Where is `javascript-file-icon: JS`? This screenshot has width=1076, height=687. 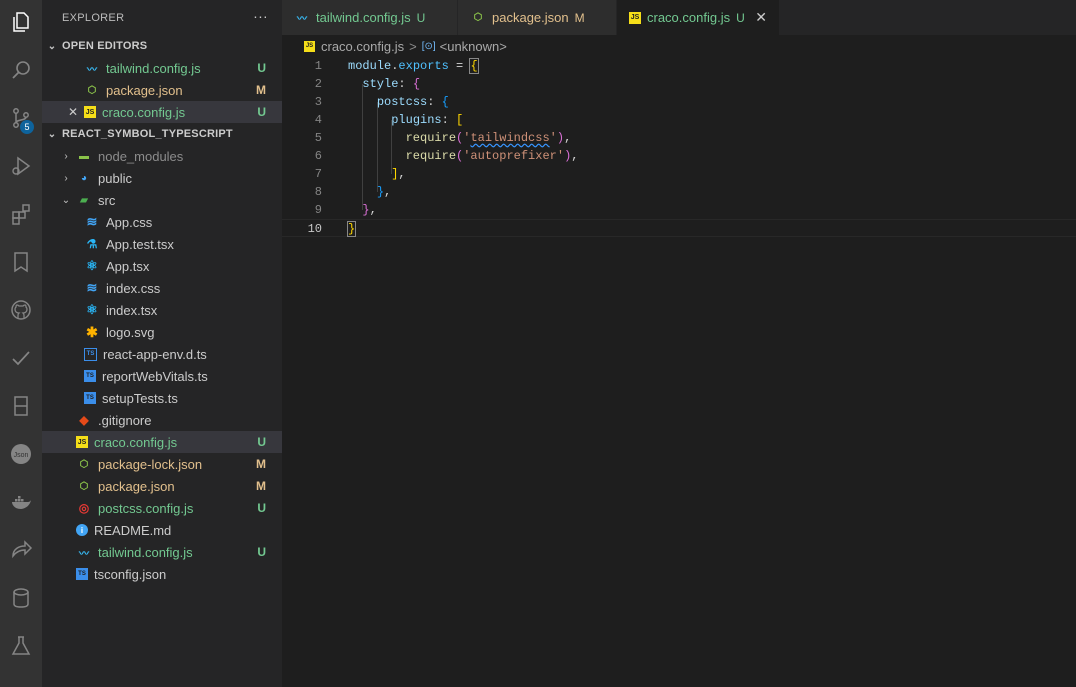 javascript-file-icon: JS is located at coordinates (90, 112).